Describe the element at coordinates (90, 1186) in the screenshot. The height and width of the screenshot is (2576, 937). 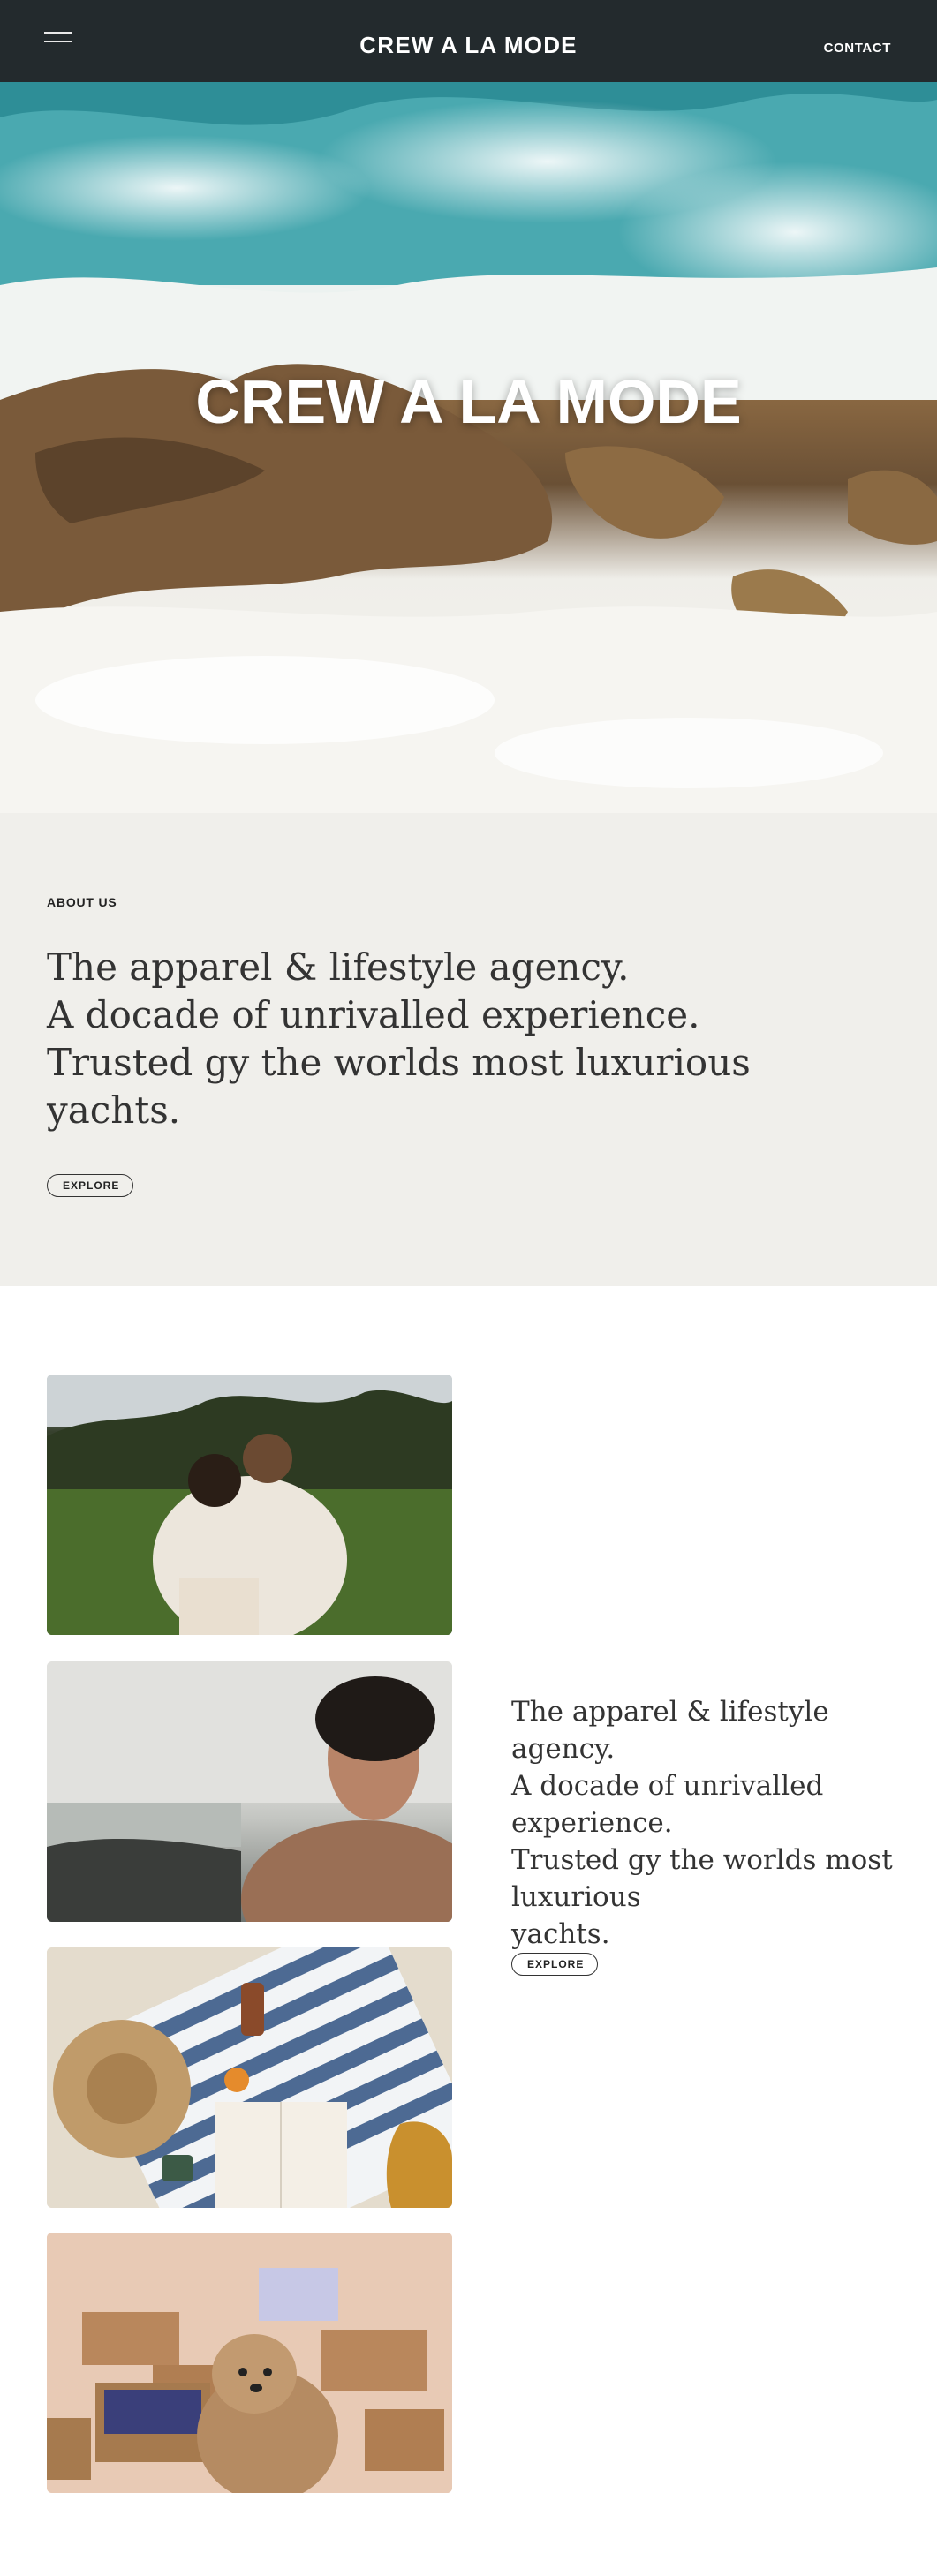
I see `explore-button: EXPLORE` at that location.